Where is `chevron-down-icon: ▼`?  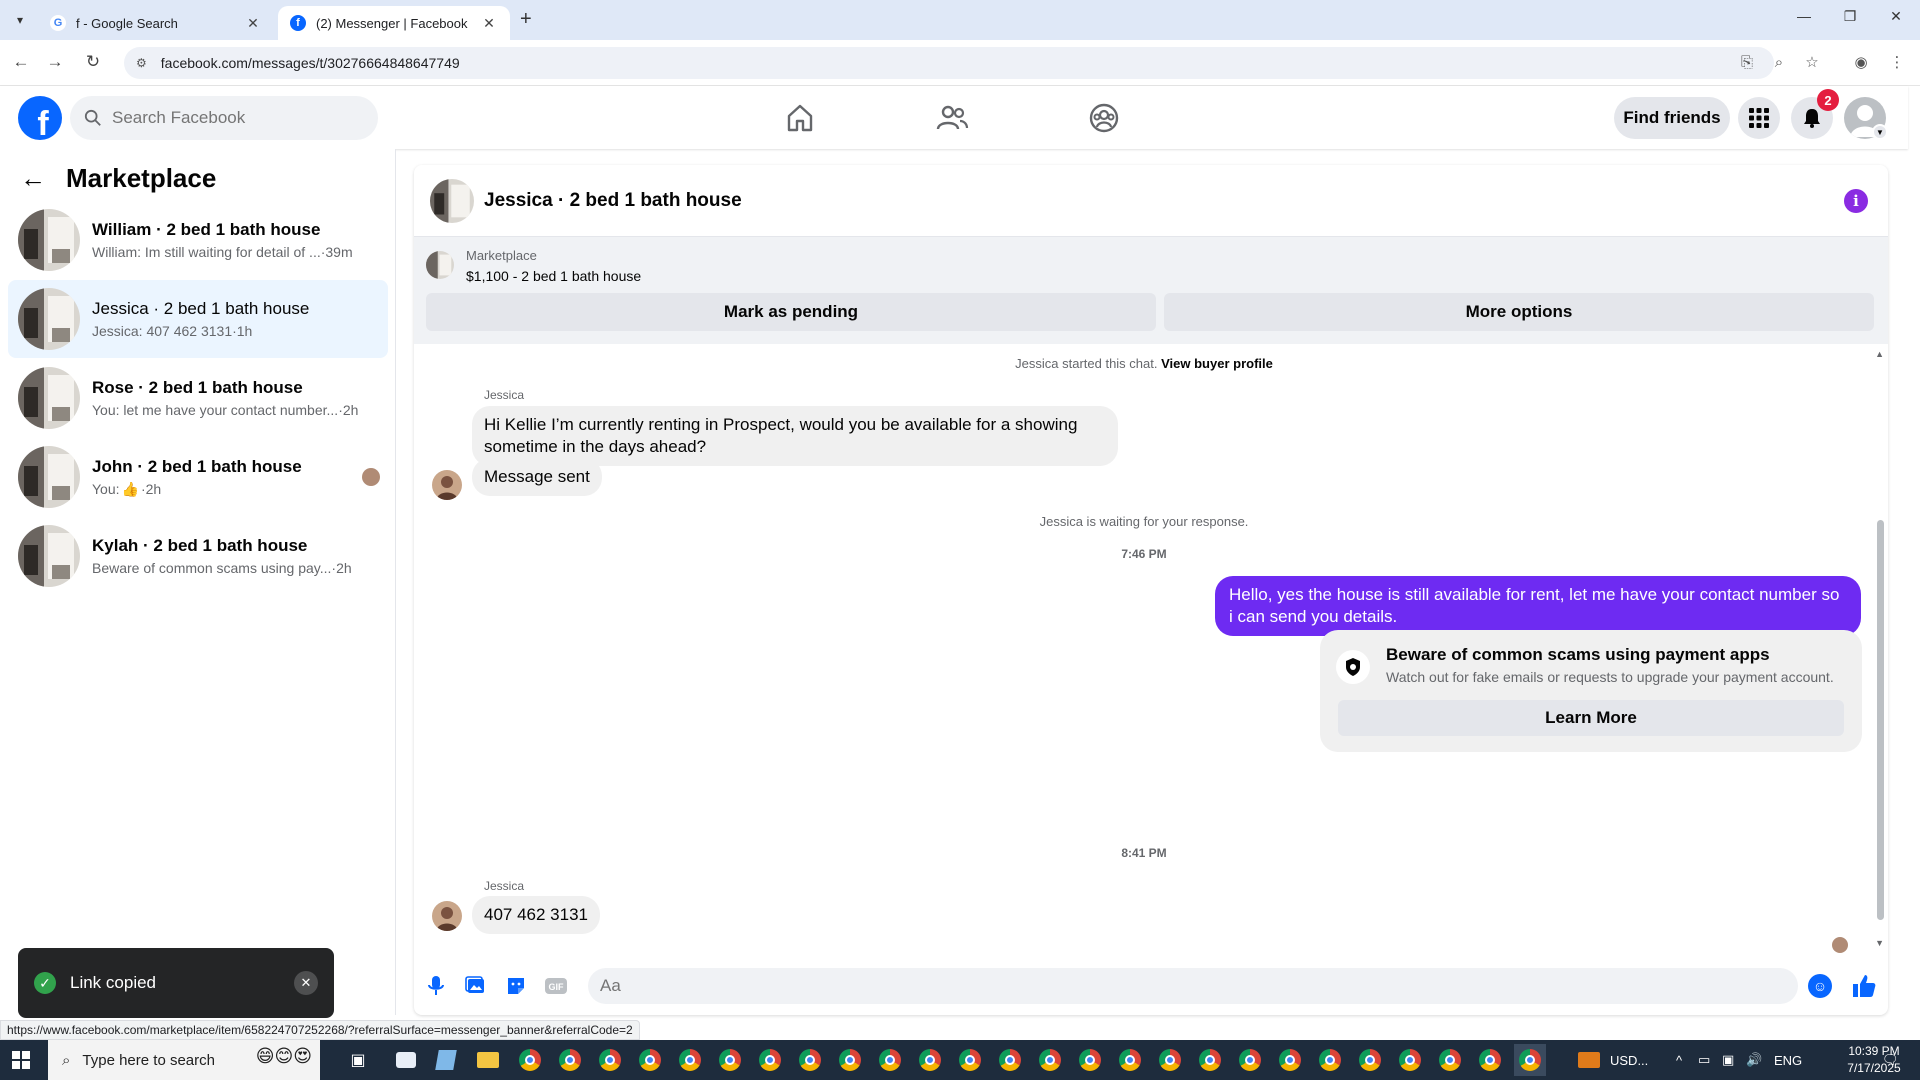 chevron-down-icon: ▼ is located at coordinates (1880, 132).